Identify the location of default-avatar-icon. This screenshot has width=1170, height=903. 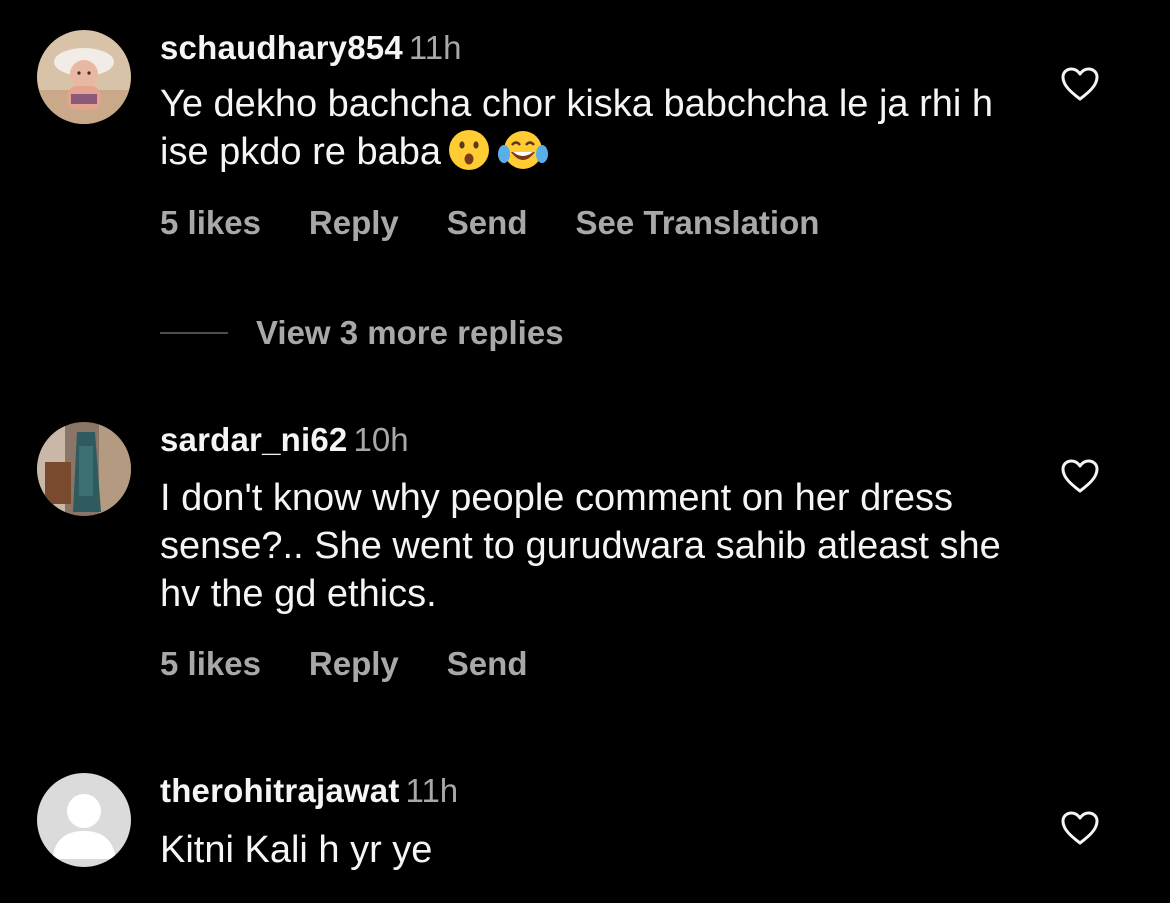
(84, 820).